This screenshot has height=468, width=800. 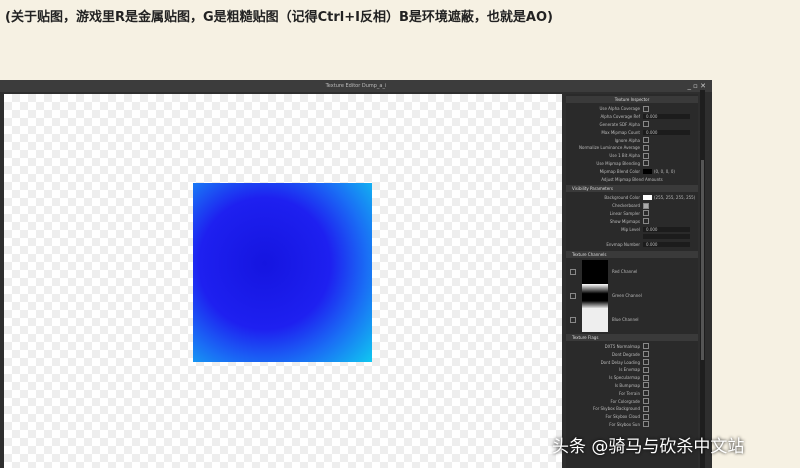 I want to click on channel-label: Red Channel, so click(x=625, y=272).